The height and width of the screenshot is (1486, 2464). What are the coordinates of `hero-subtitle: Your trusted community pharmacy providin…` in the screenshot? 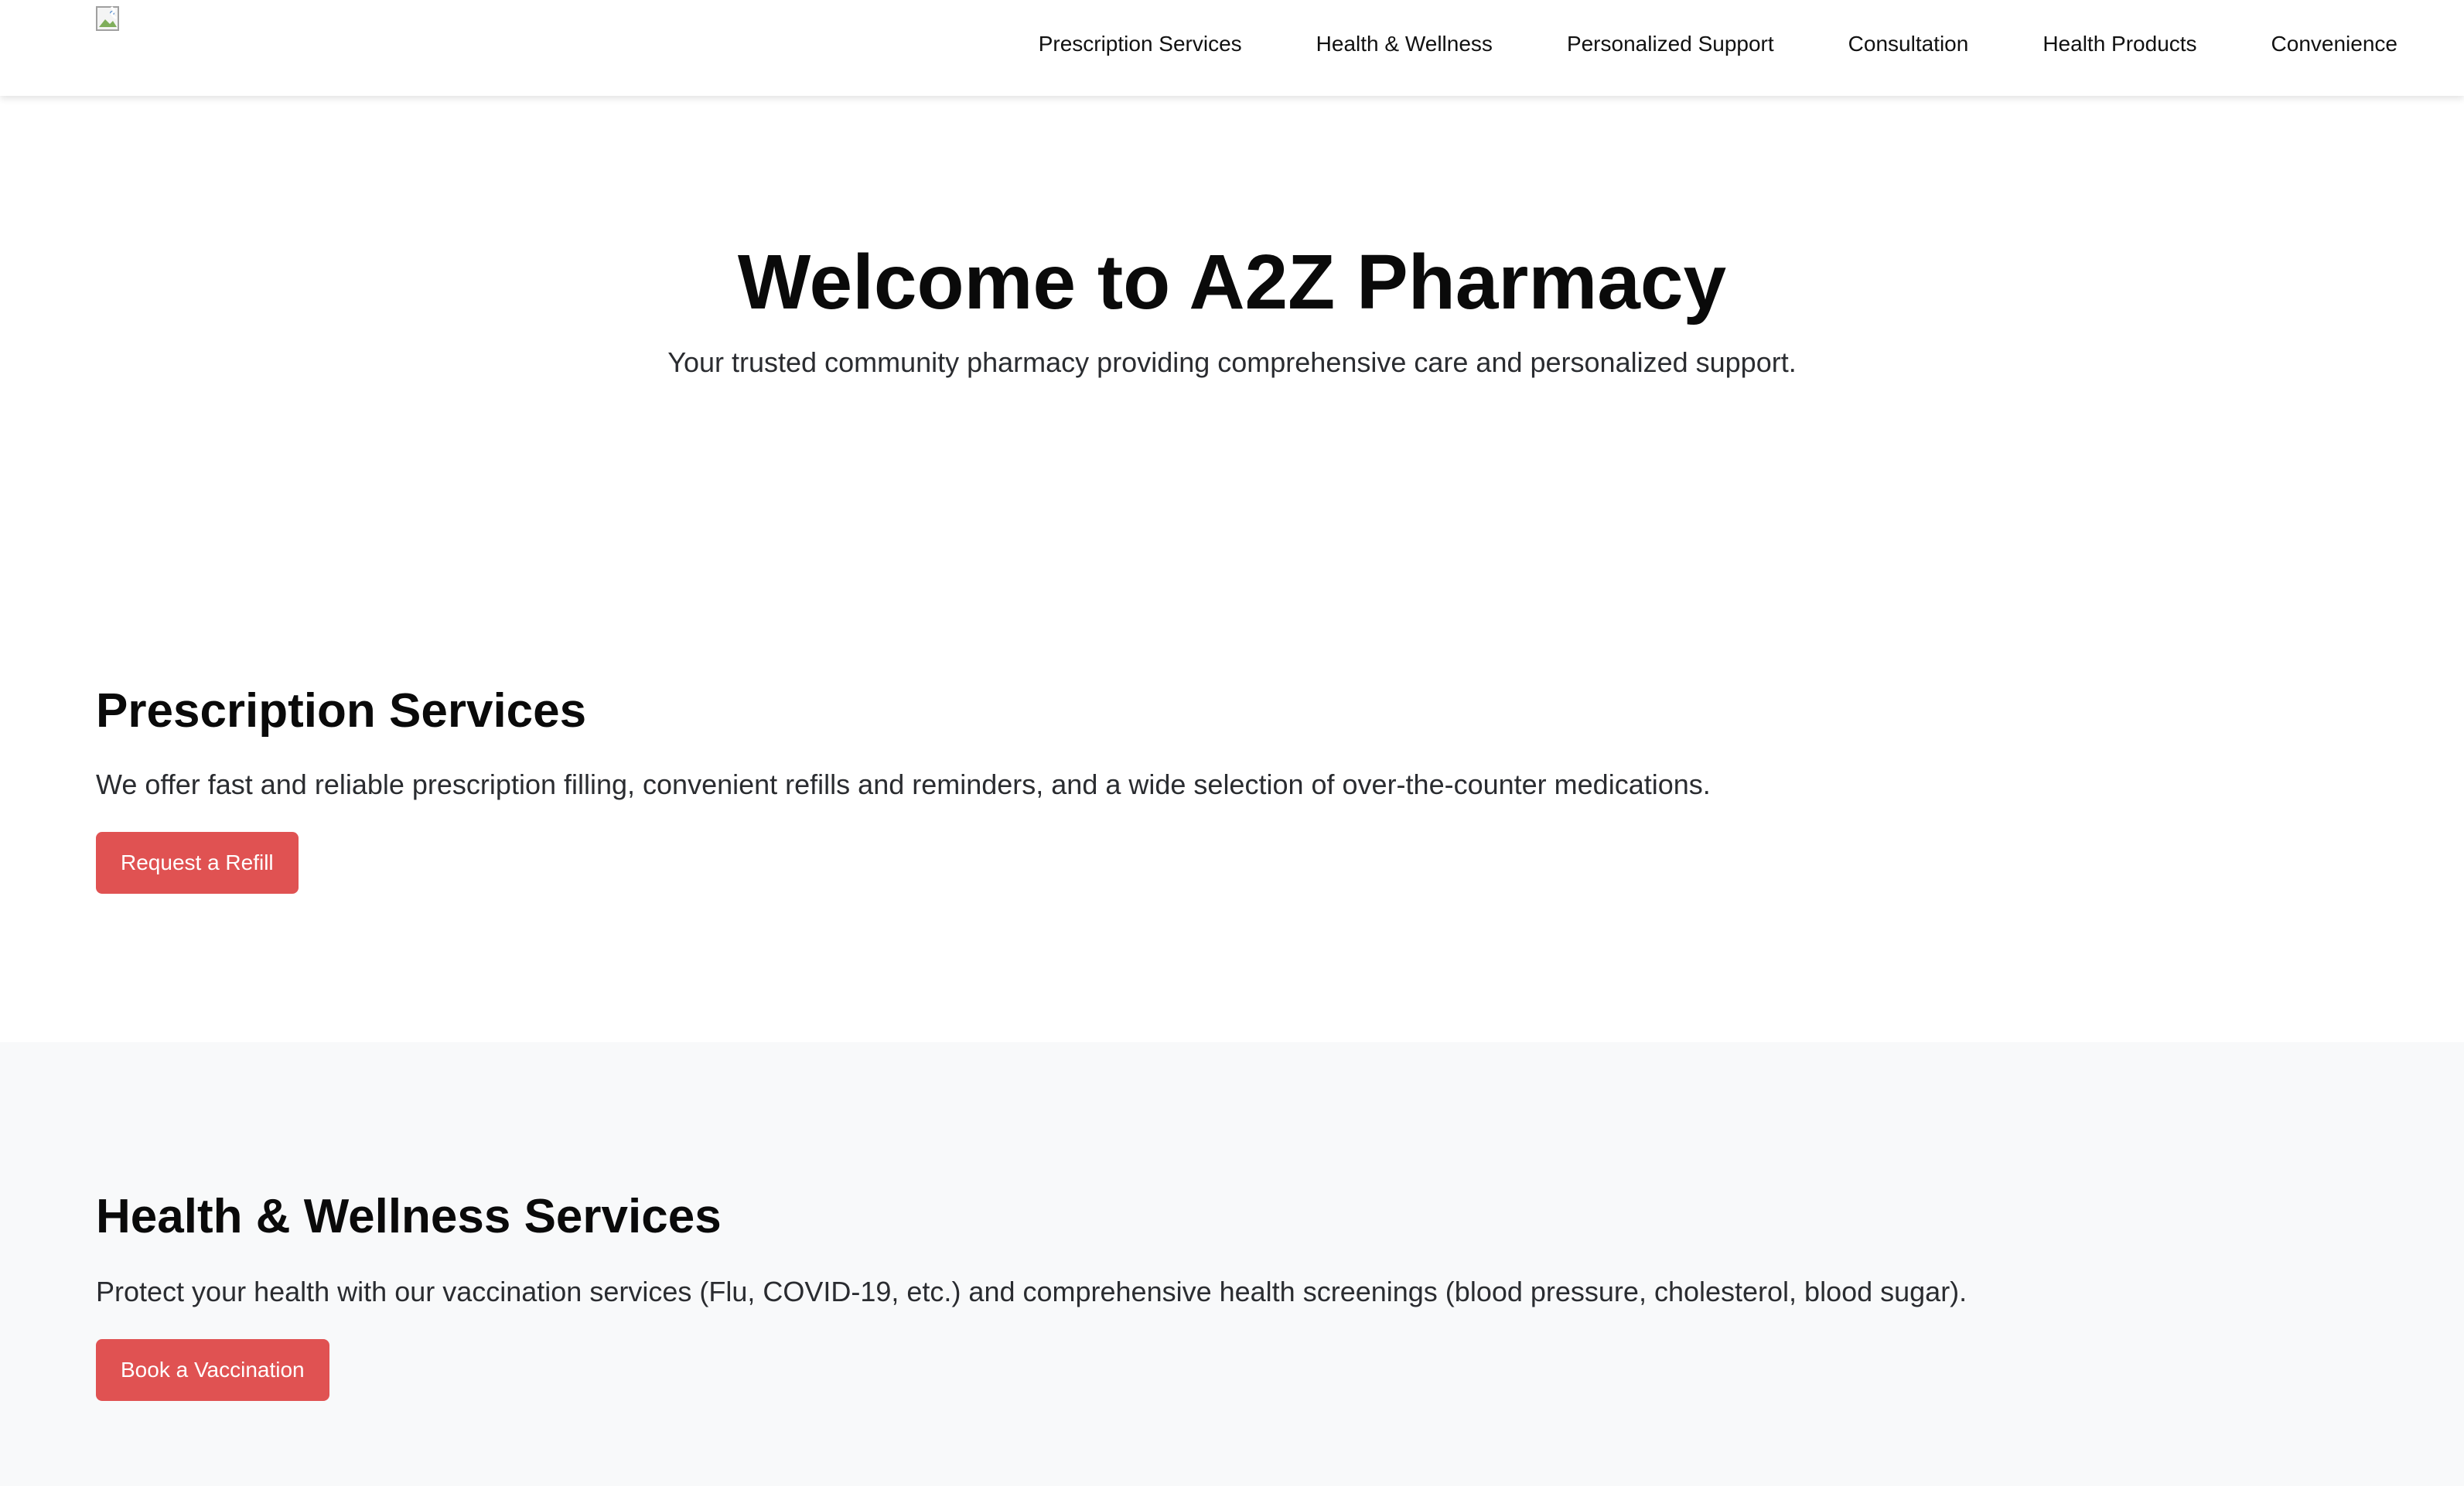 It's located at (1232, 362).